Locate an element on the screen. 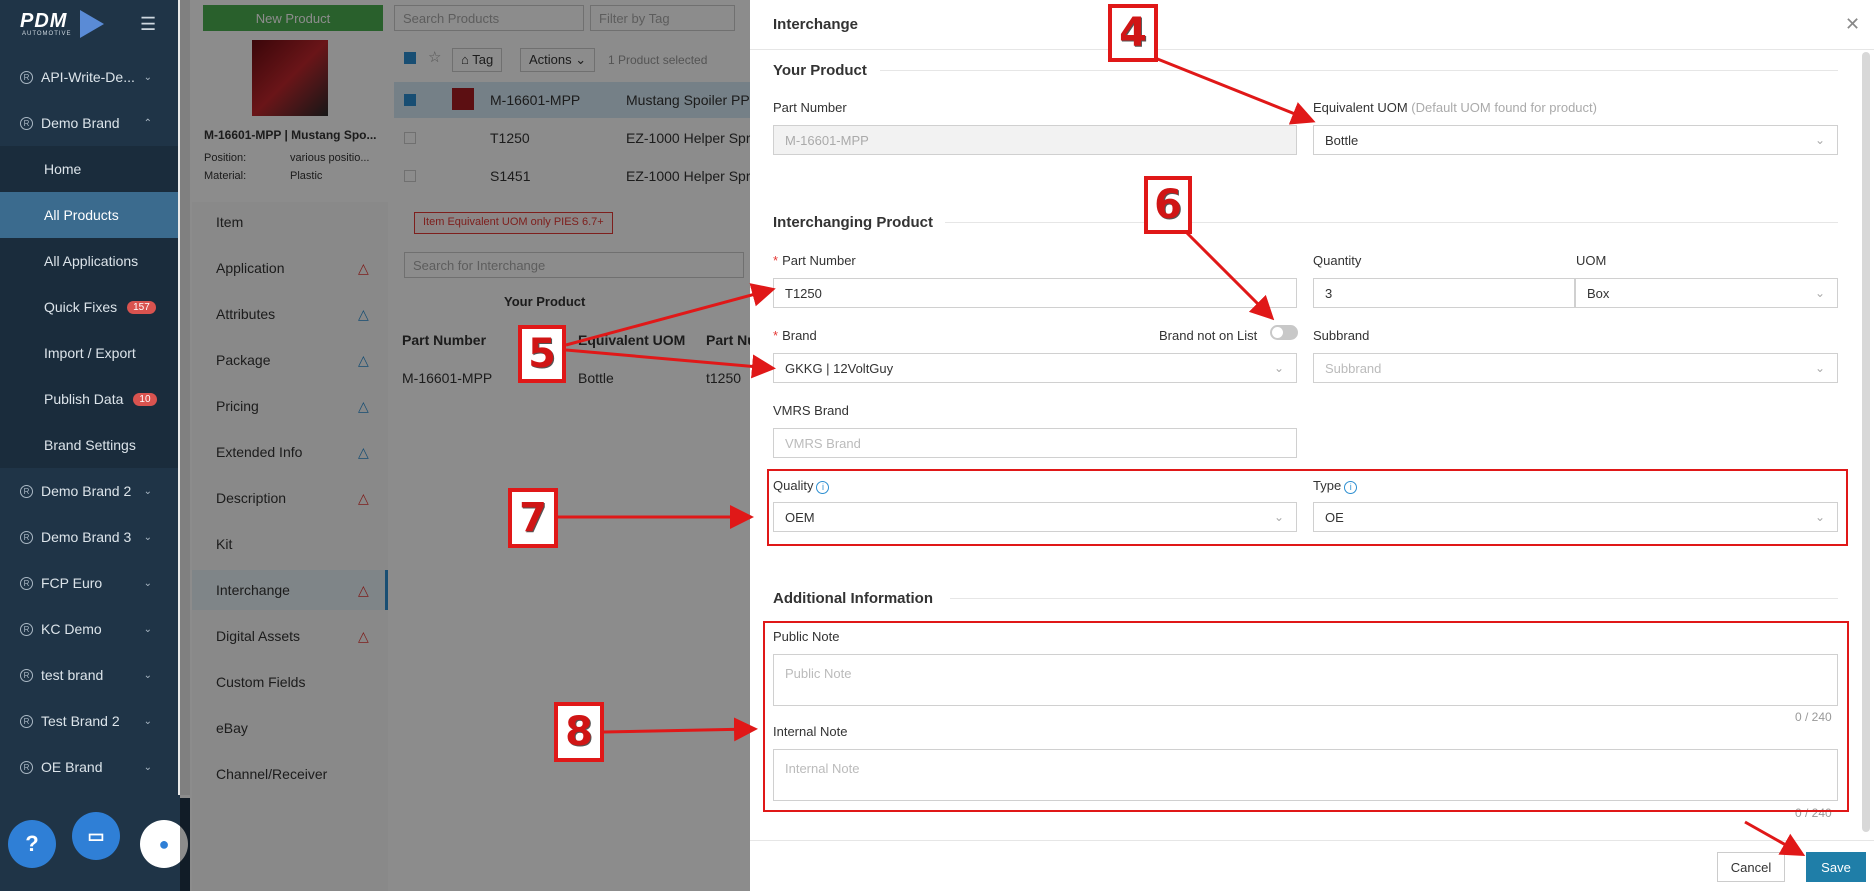  logo-mark-icon is located at coordinates (92, 24).